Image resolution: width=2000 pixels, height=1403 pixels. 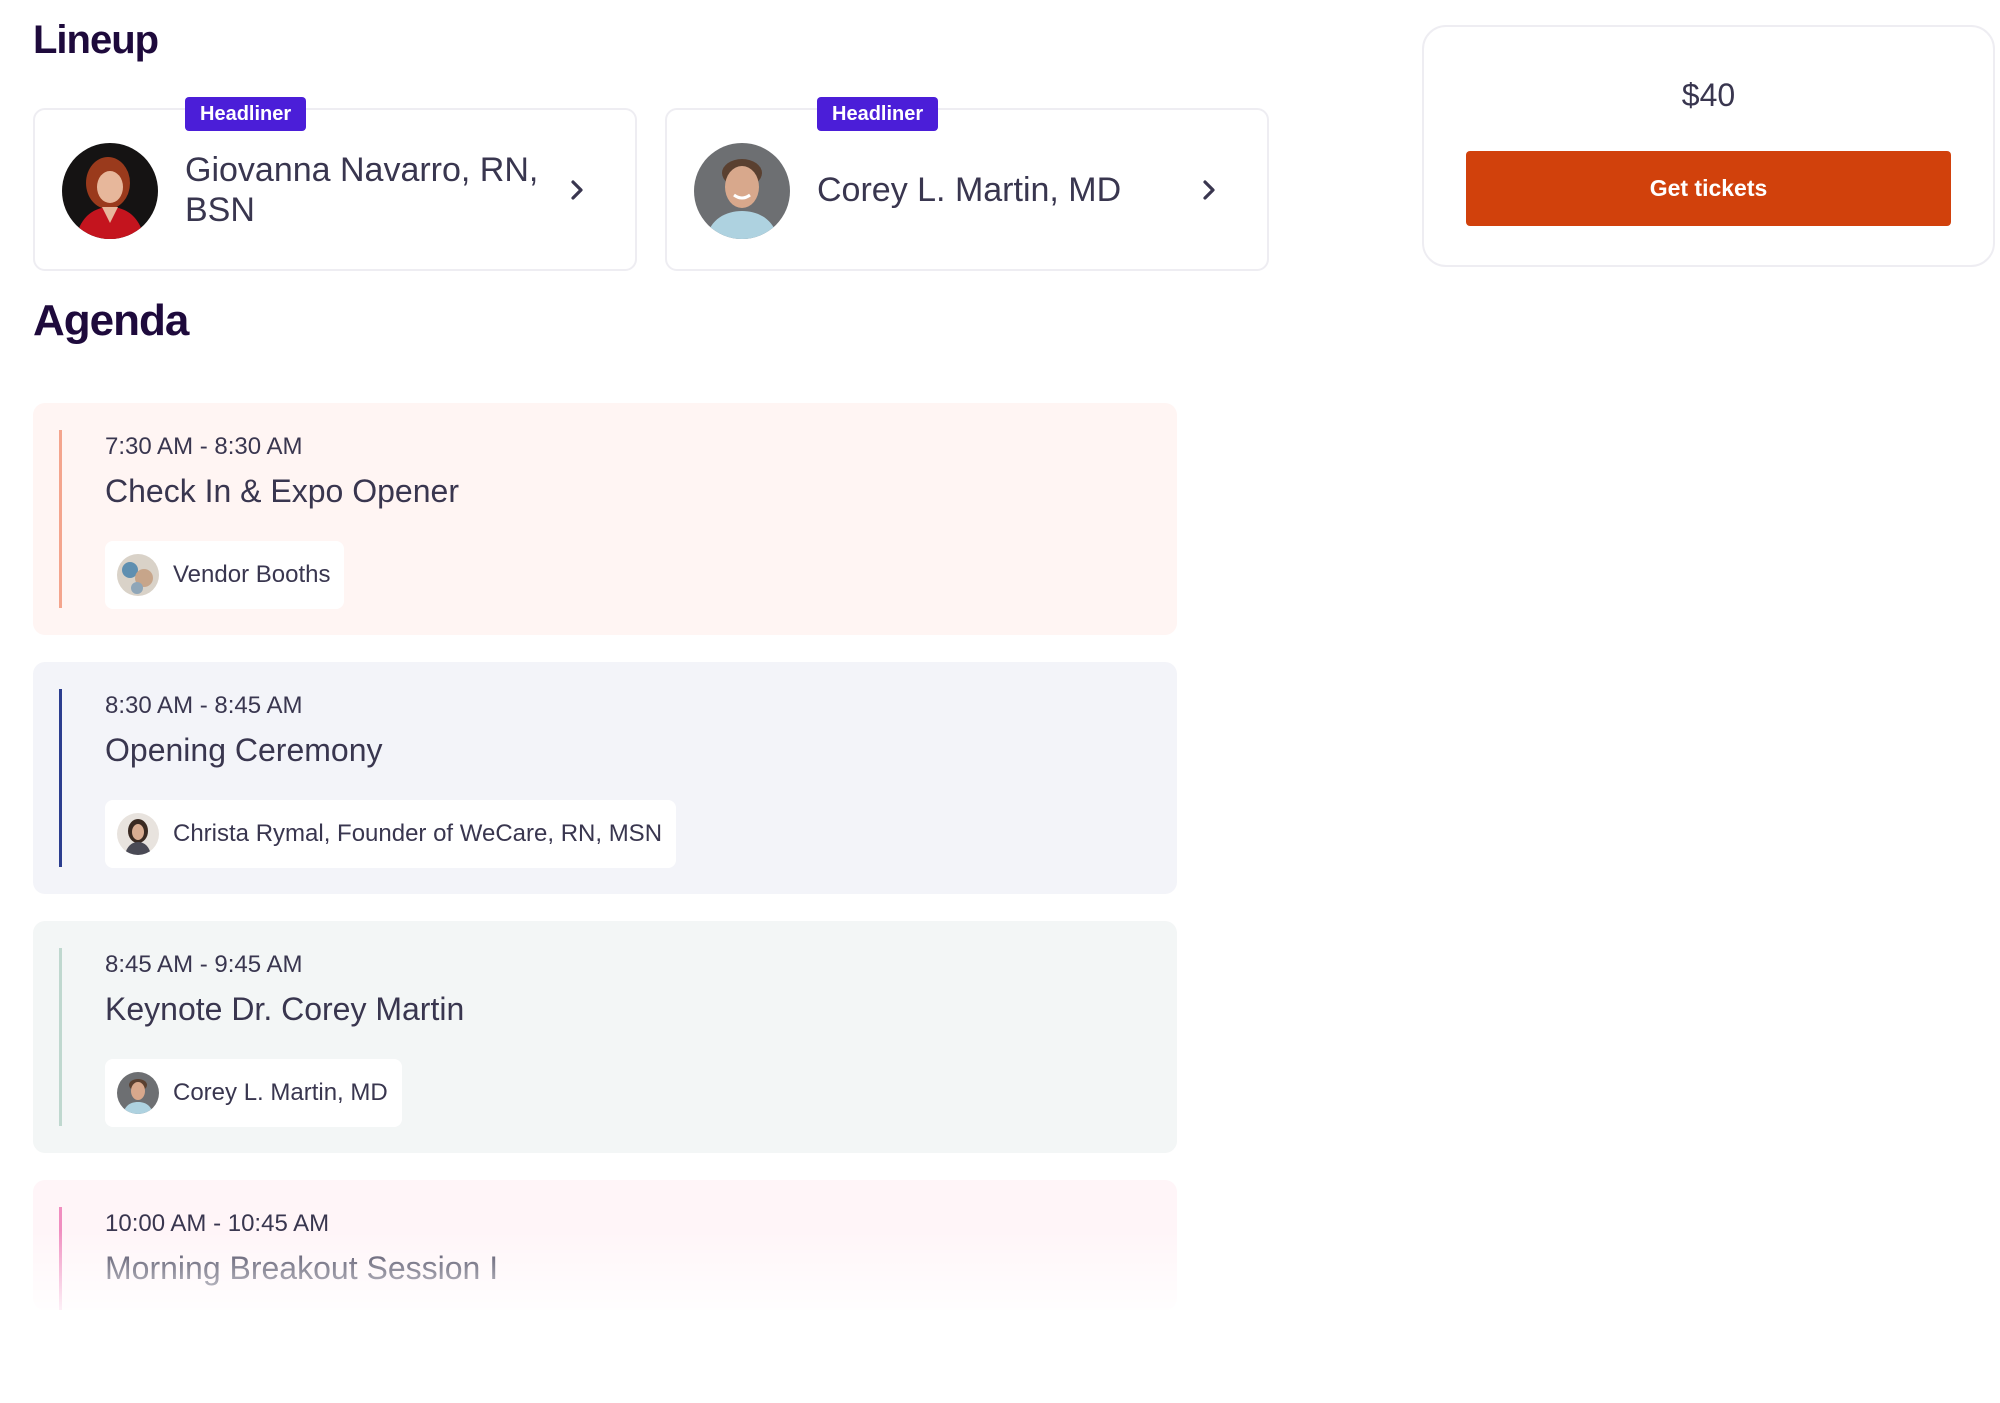 What do you see at coordinates (1708, 146) in the screenshot?
I see `ticket-panel: $40 Get tickets` at bounding box center [1708, 146].